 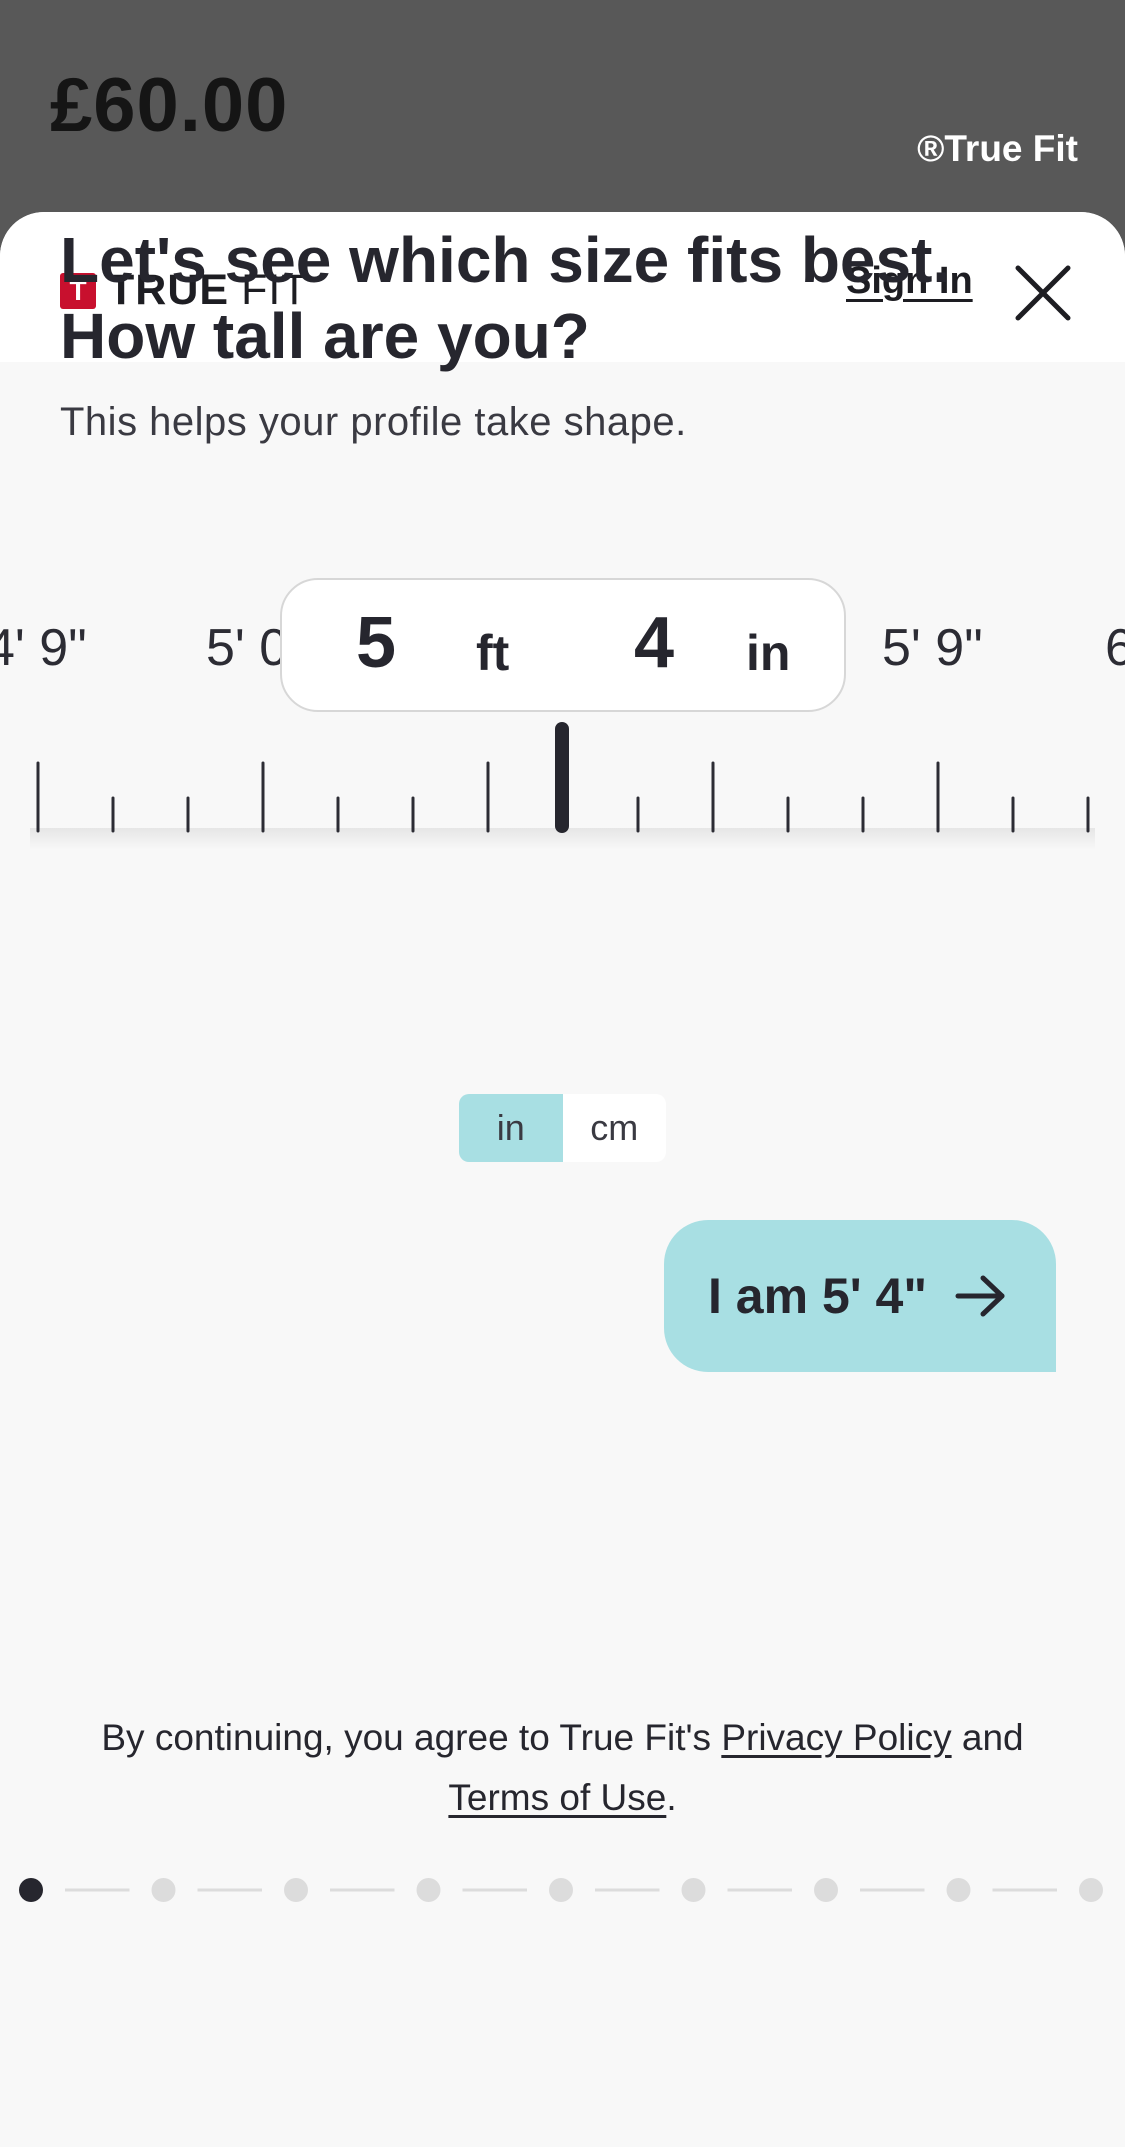 I want to click on ruler-indicator, so click(x=562, y=777).